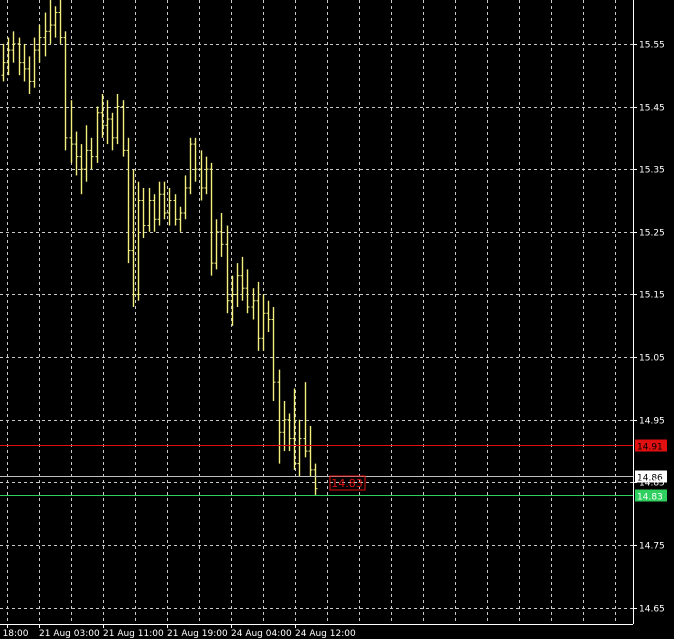 The height and width of the screenshot is (639, 674). Describe the element at coordinates (652, 547) in the screenshot. I see `price-tick-label: 14.75` at that location.